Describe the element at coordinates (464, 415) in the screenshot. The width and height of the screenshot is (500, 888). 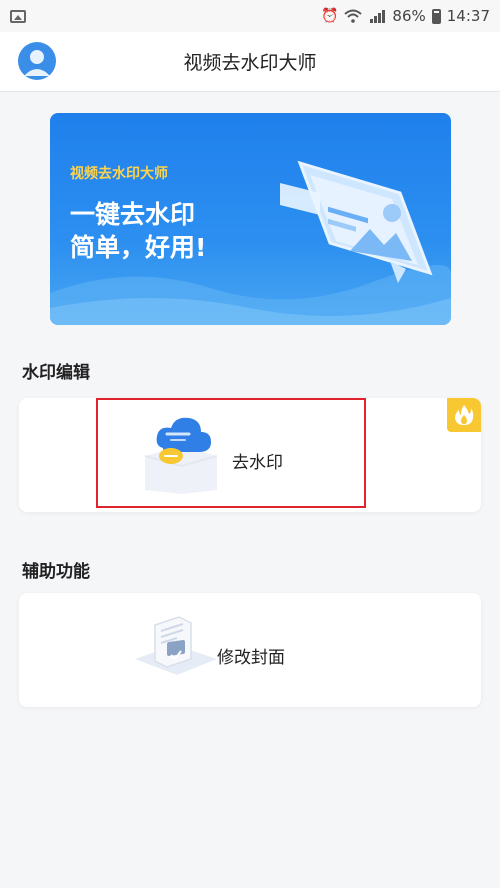
I see `fire-icon` at that location.